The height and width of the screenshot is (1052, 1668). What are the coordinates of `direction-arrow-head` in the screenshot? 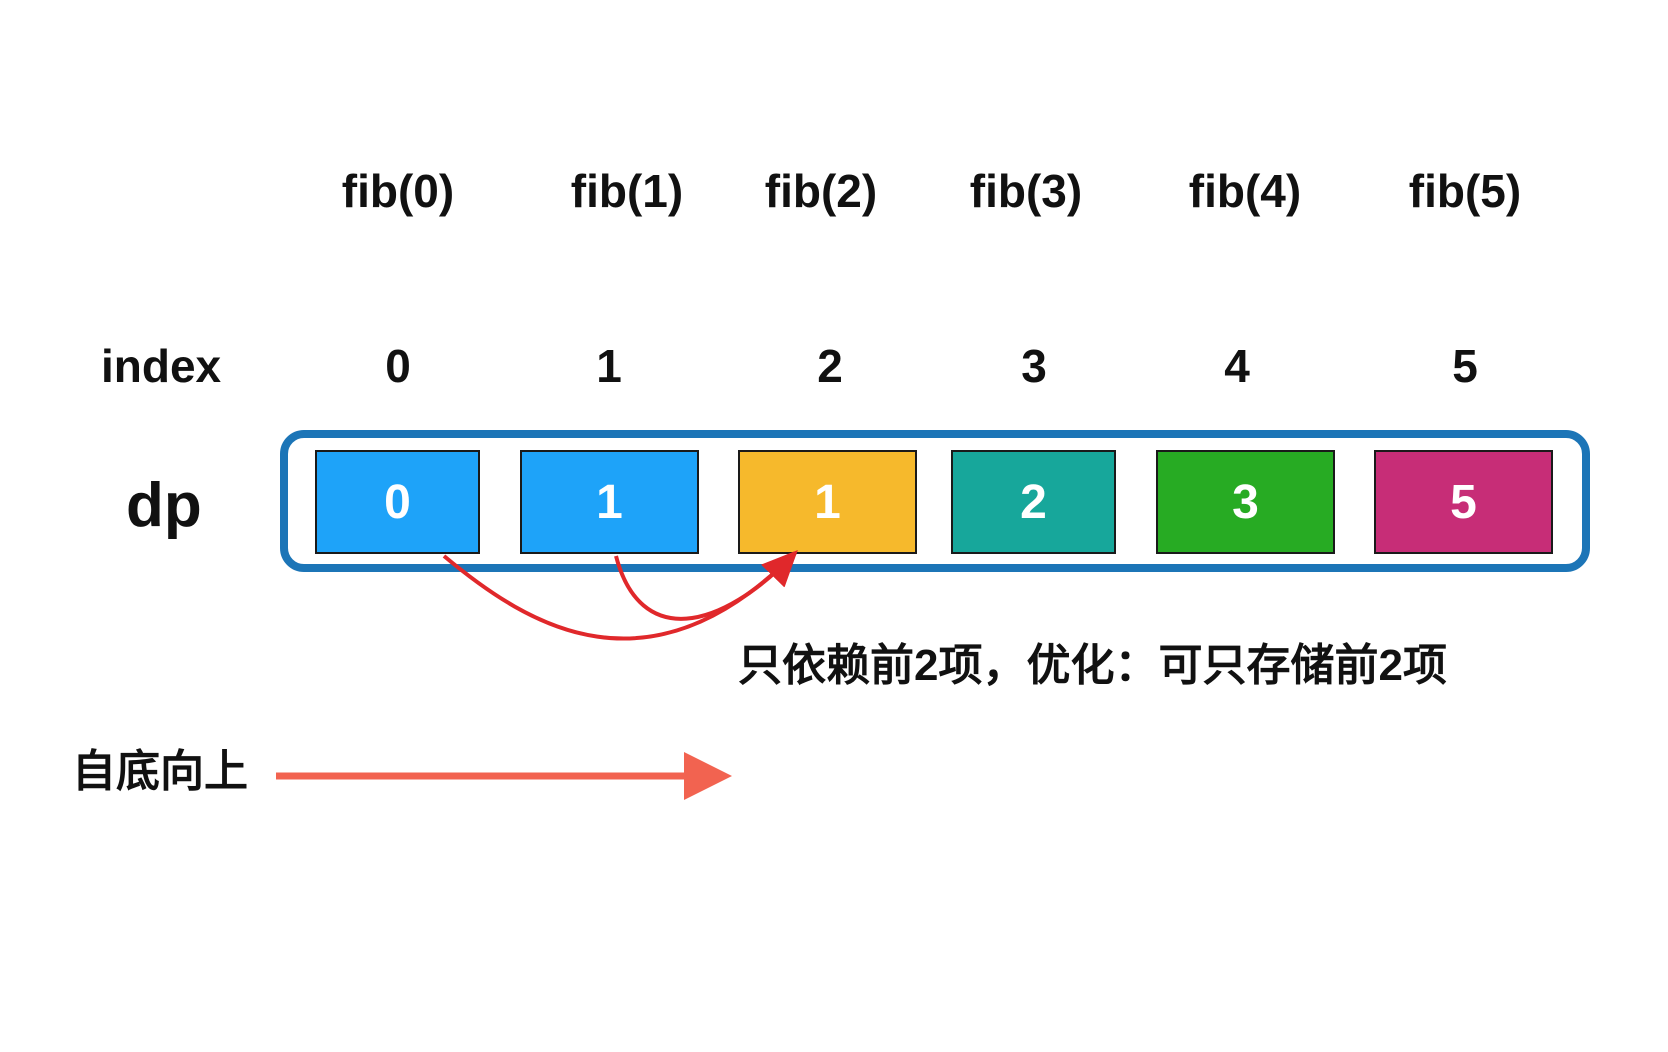 It's located at (708, 776).